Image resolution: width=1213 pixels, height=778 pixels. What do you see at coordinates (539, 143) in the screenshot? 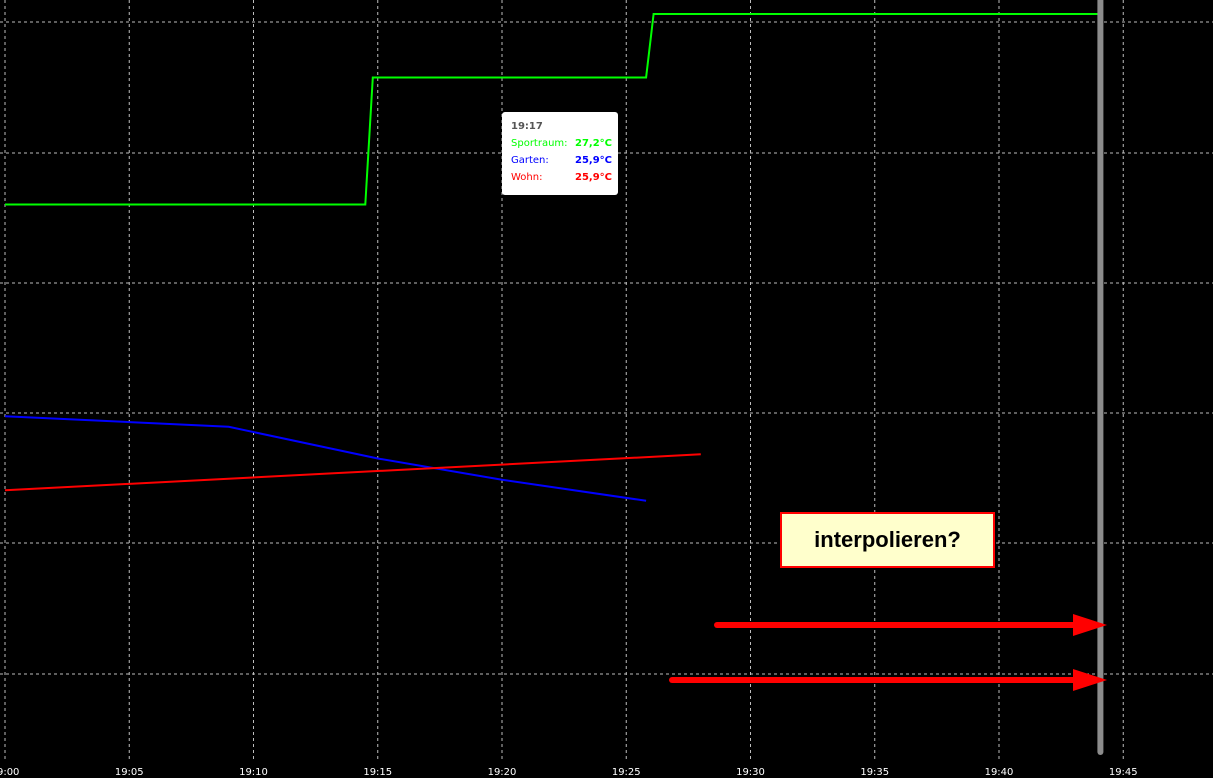
I see `tooltip-series-name: Sportraum:` at bounding box center [539, 143].